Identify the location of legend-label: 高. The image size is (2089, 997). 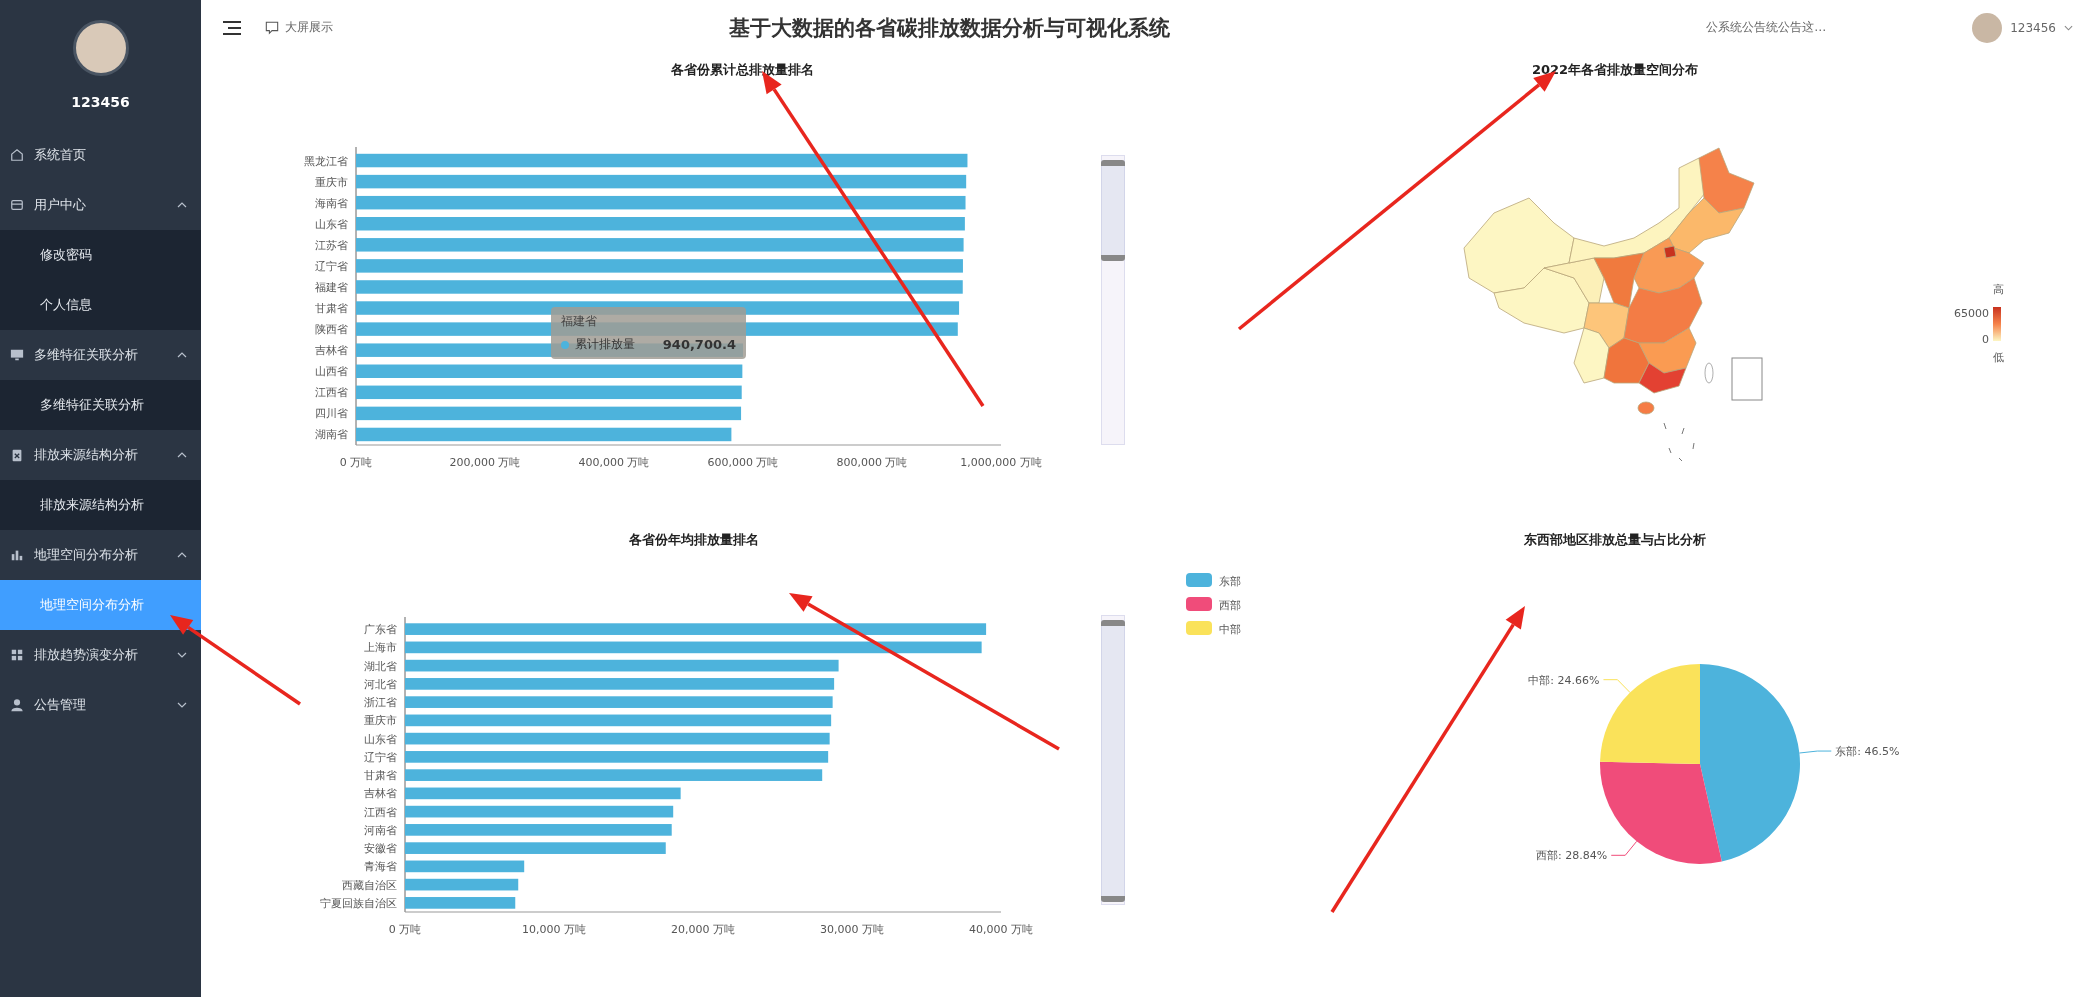
(1998, 289).